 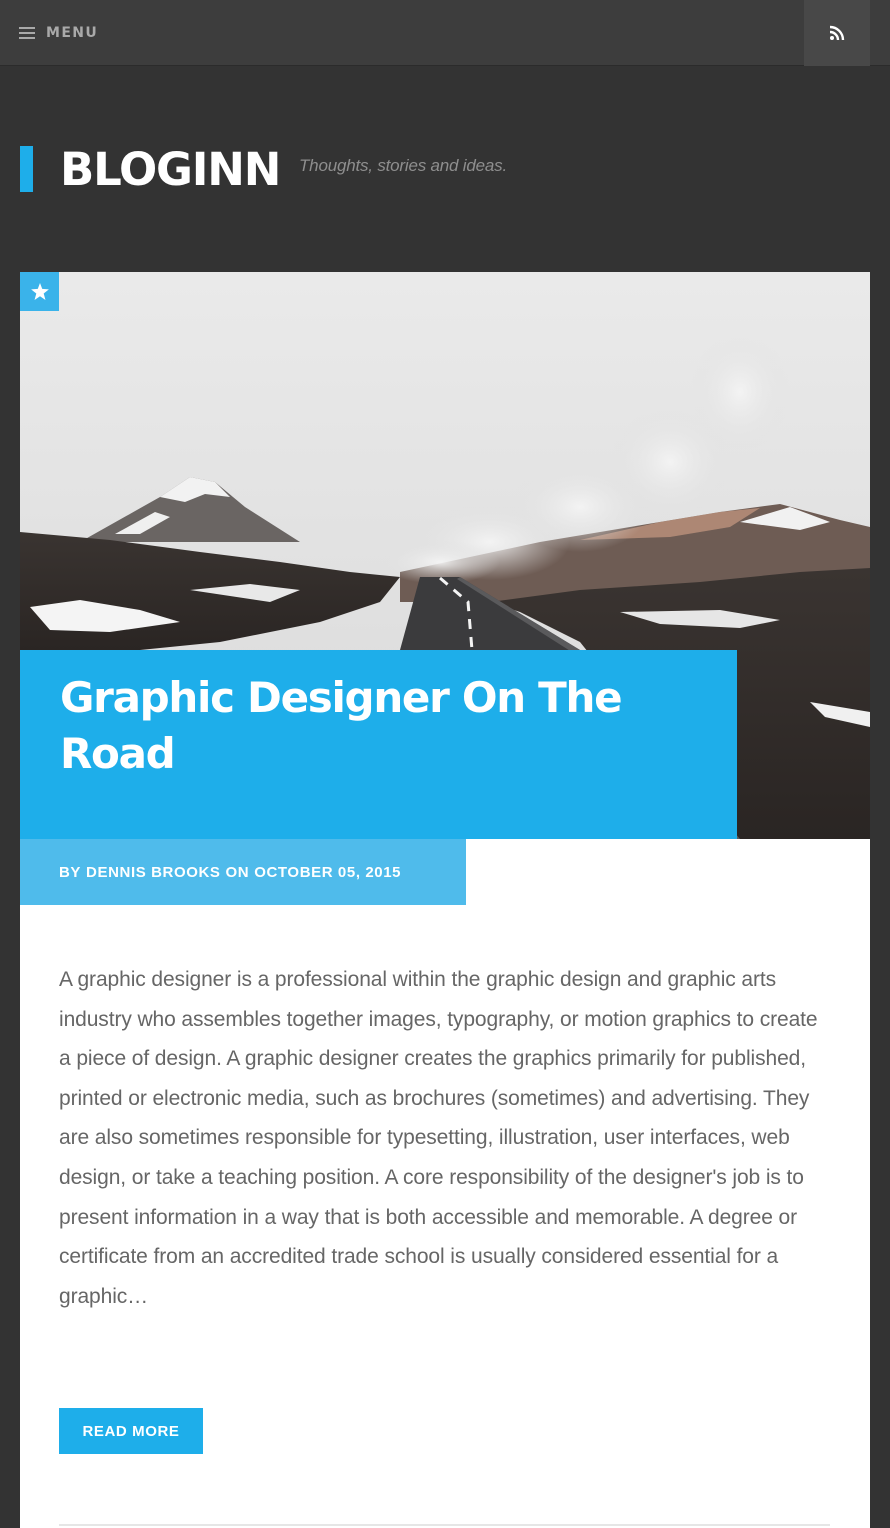 I want to click on site-title: BLOGINN, so click(x=170, y=170).